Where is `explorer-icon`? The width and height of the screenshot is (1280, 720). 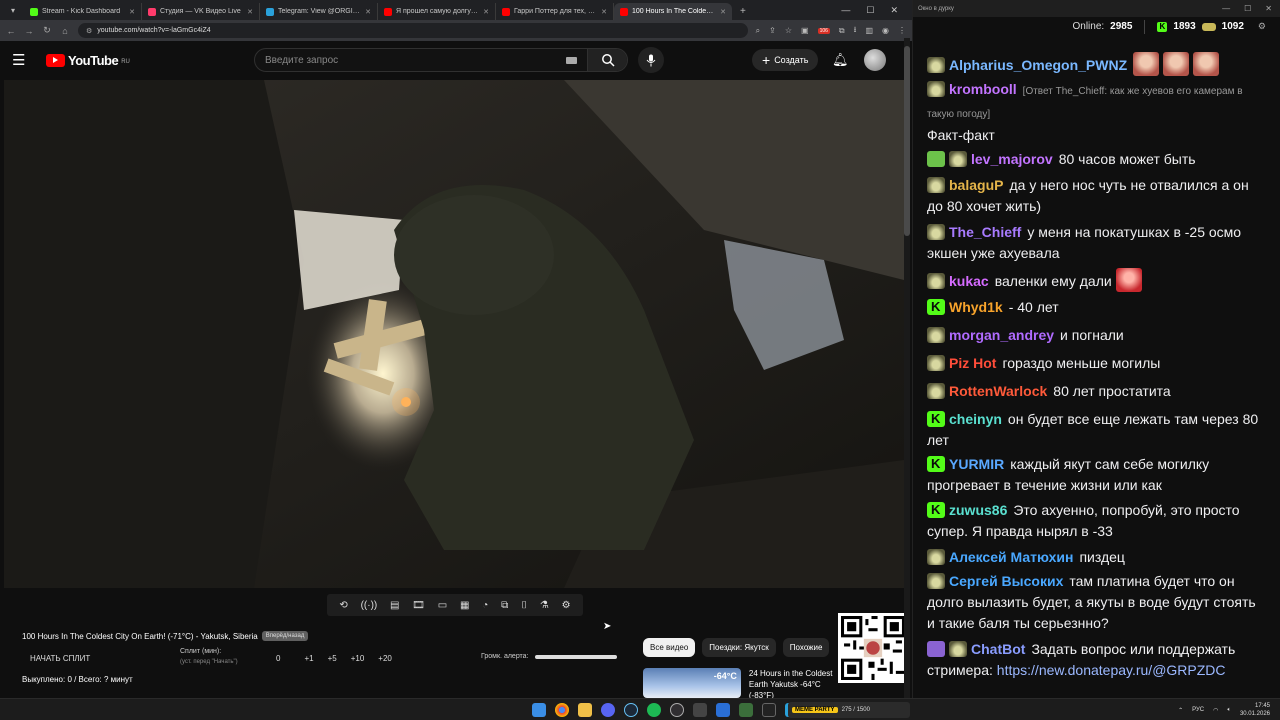 explorer-icon is located at coordinates (585, 710).